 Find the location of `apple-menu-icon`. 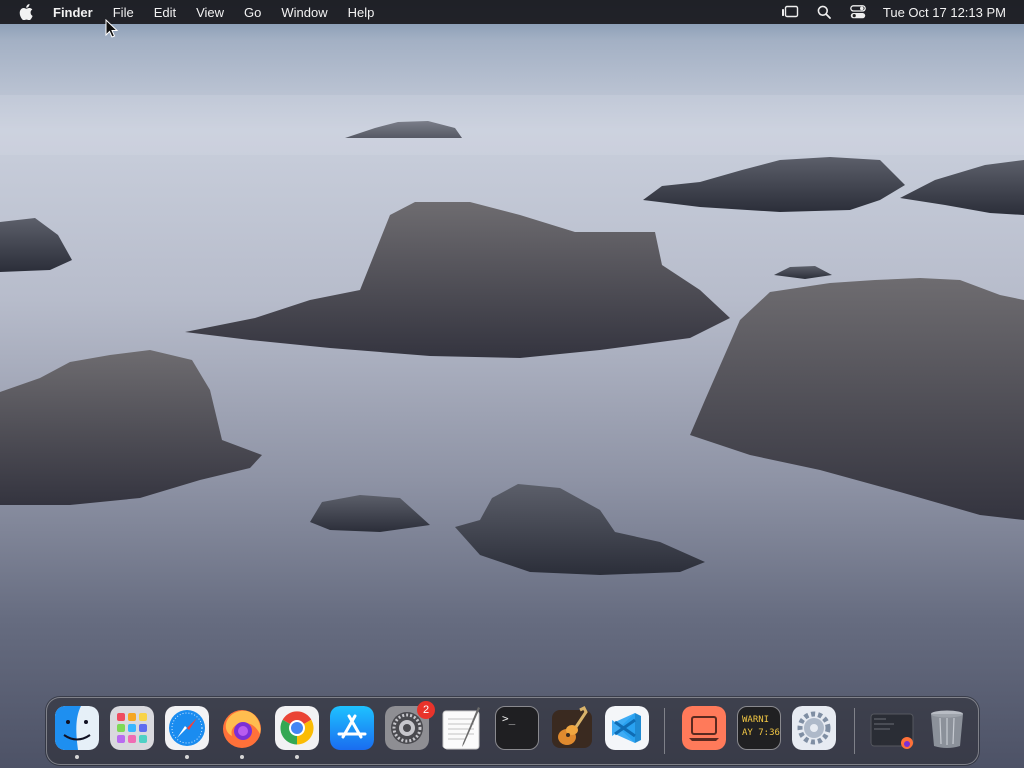

apple-menu-icon is located at coordinates (27, 12).